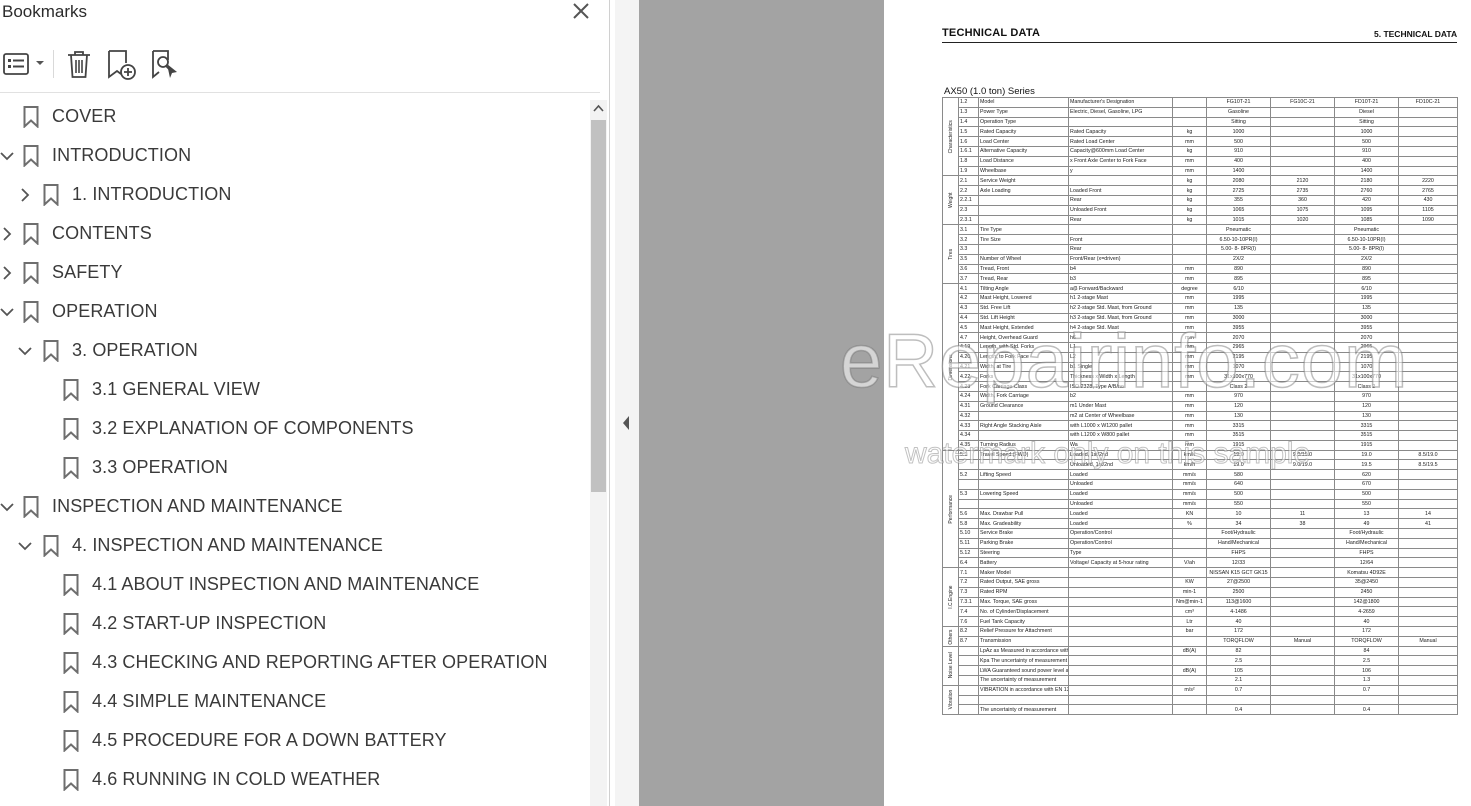 The height and width of the screenshot is (806, 1471). I want to click on spec-cell: 1.3, so click(1366, 680).